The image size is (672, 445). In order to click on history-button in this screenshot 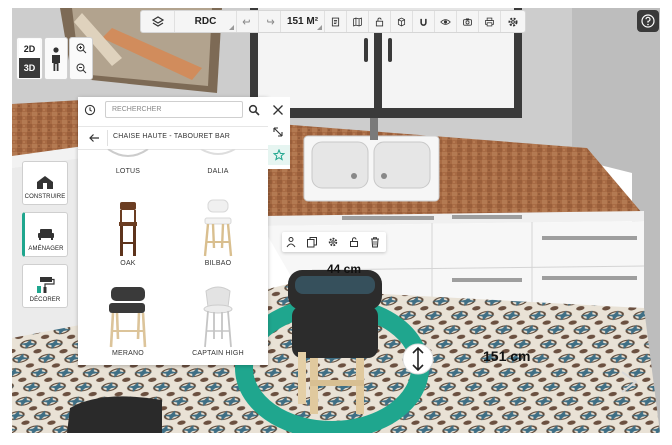, I will do `click(91, 110)`.